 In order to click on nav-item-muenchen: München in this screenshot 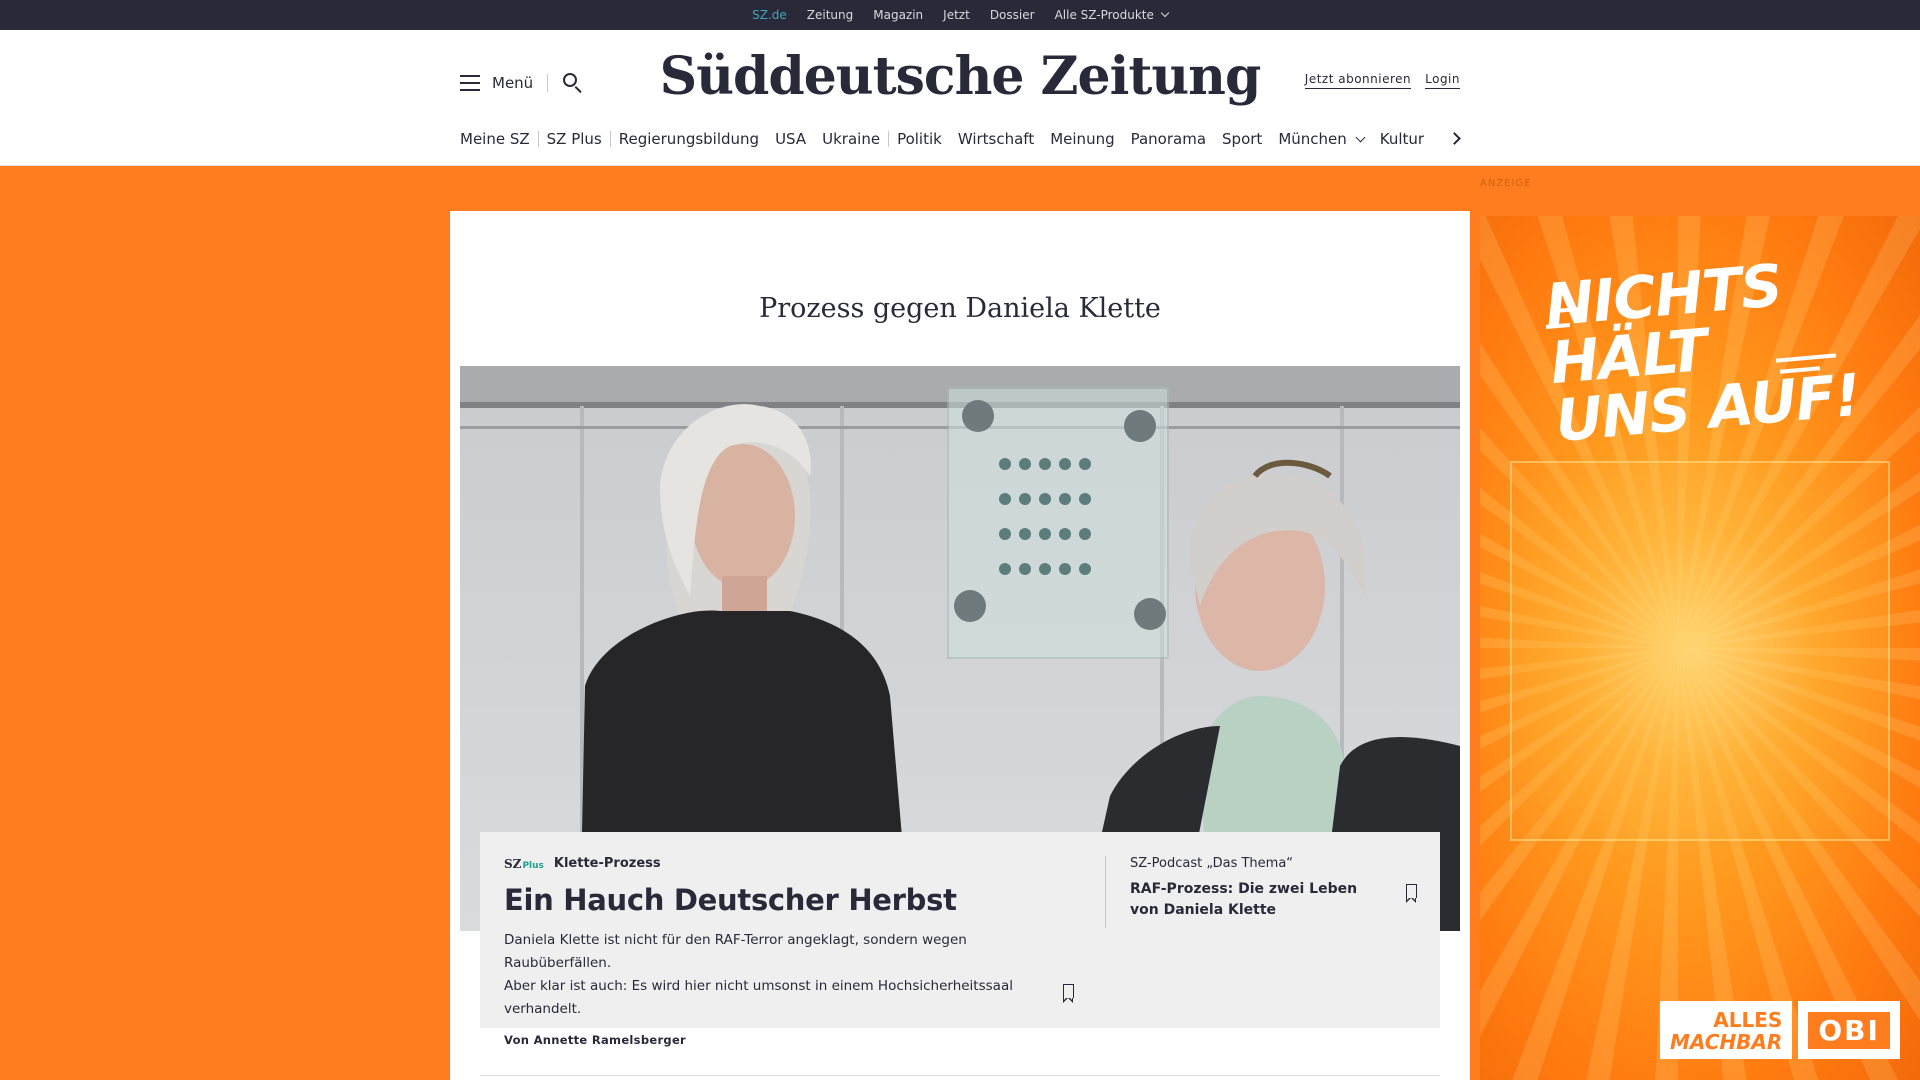, I will do `click(1320, 139)`.